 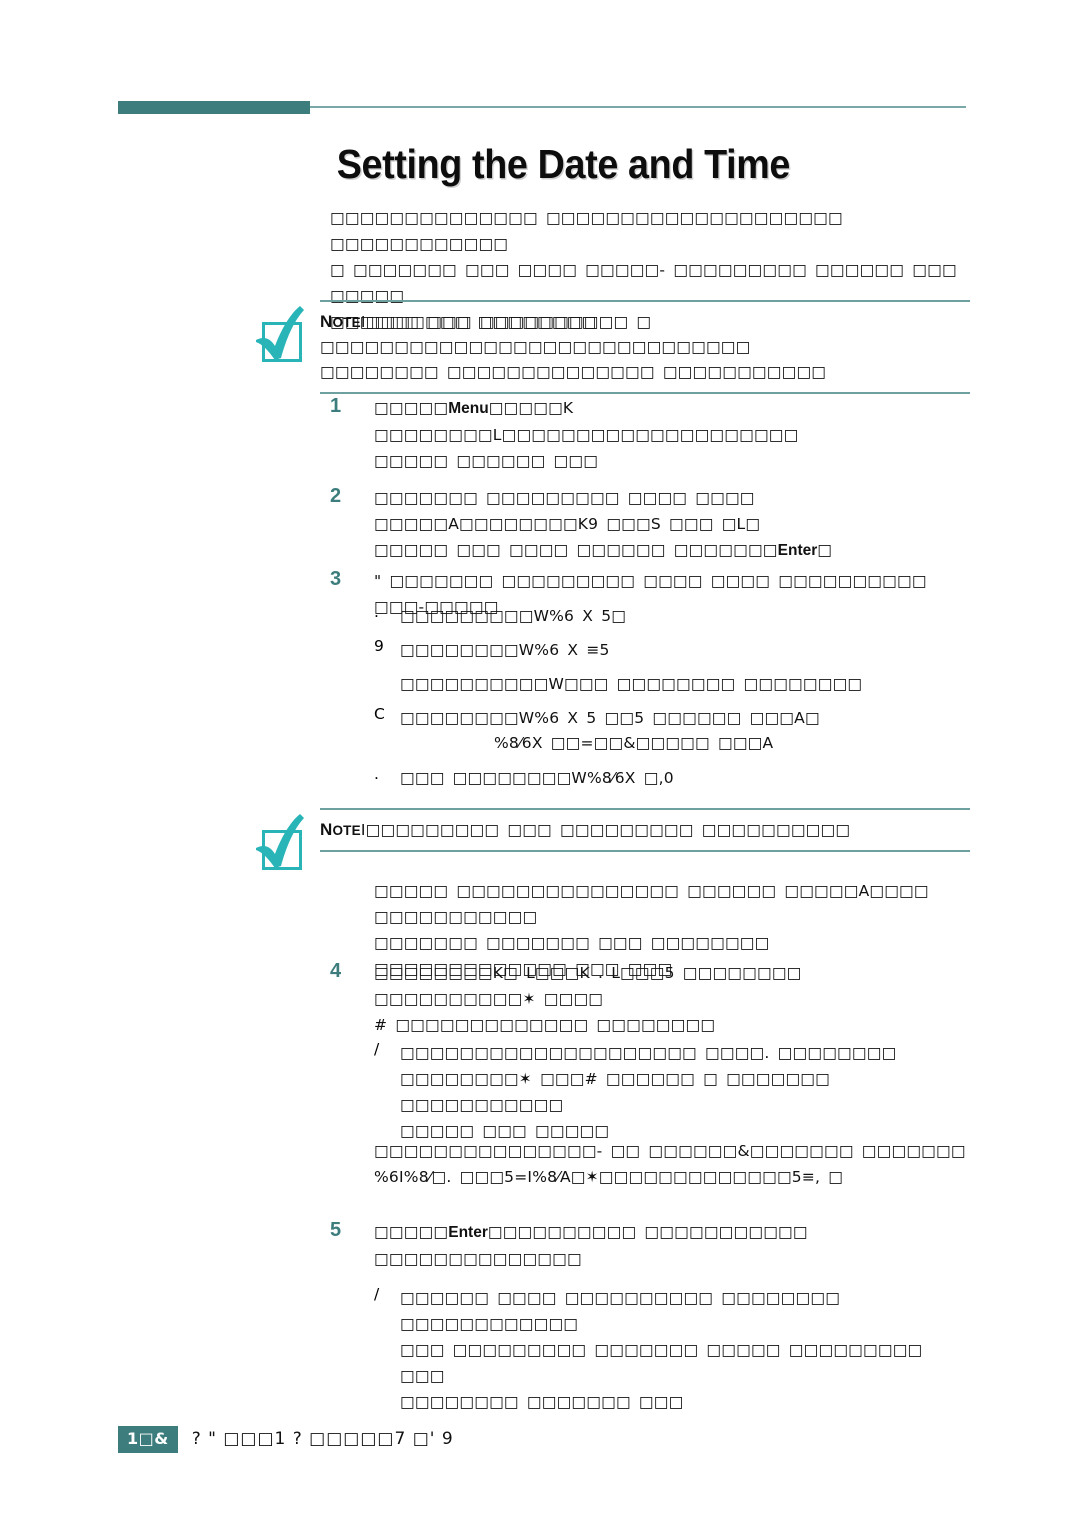 I want to click on step-5-prefix: □□□□□, so click(x=411, y=1232).